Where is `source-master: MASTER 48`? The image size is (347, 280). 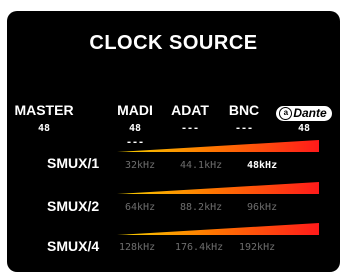
source-master: MASTER 48 is located at coordinates (44, 118).